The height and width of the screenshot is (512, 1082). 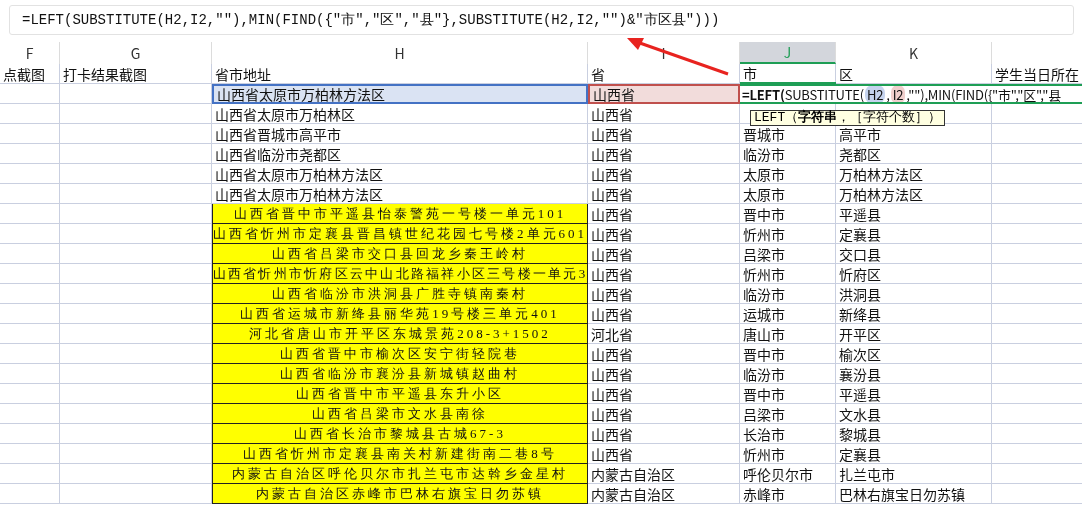 I want to click on table-header-cell-text: 省, so click(x=598, y=73).